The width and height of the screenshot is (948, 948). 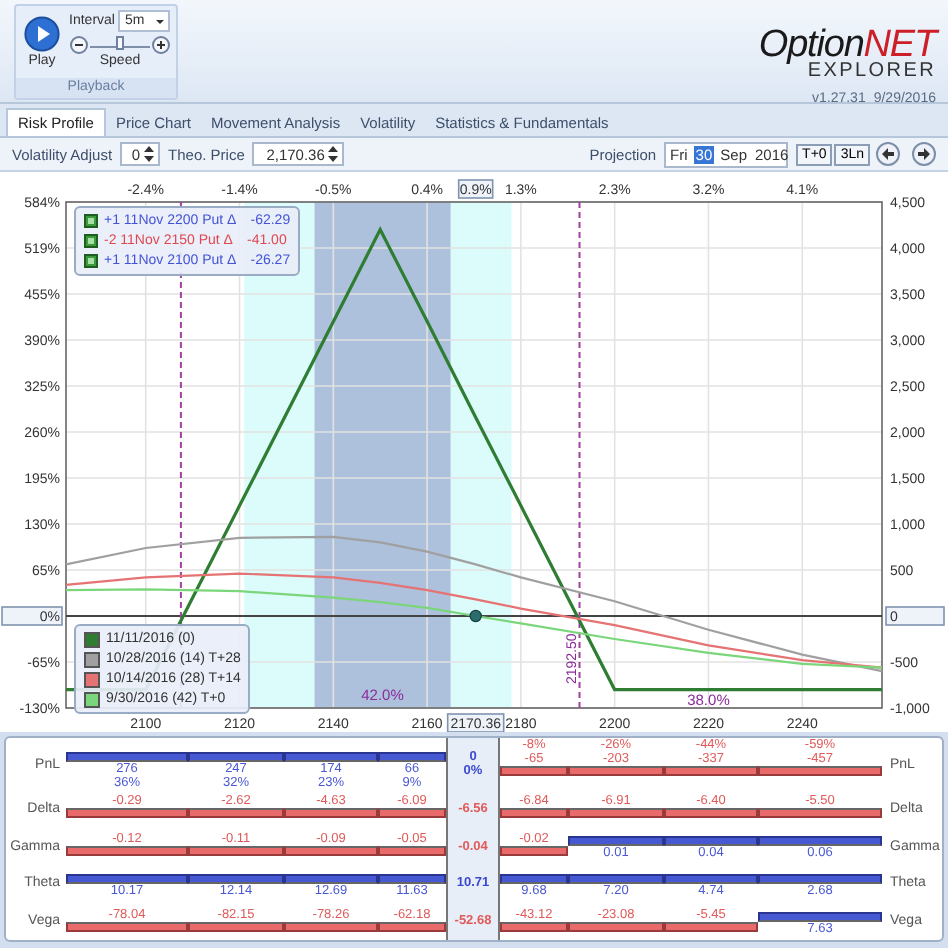 I want to click on minus-icon, so click(x=79, y=45).